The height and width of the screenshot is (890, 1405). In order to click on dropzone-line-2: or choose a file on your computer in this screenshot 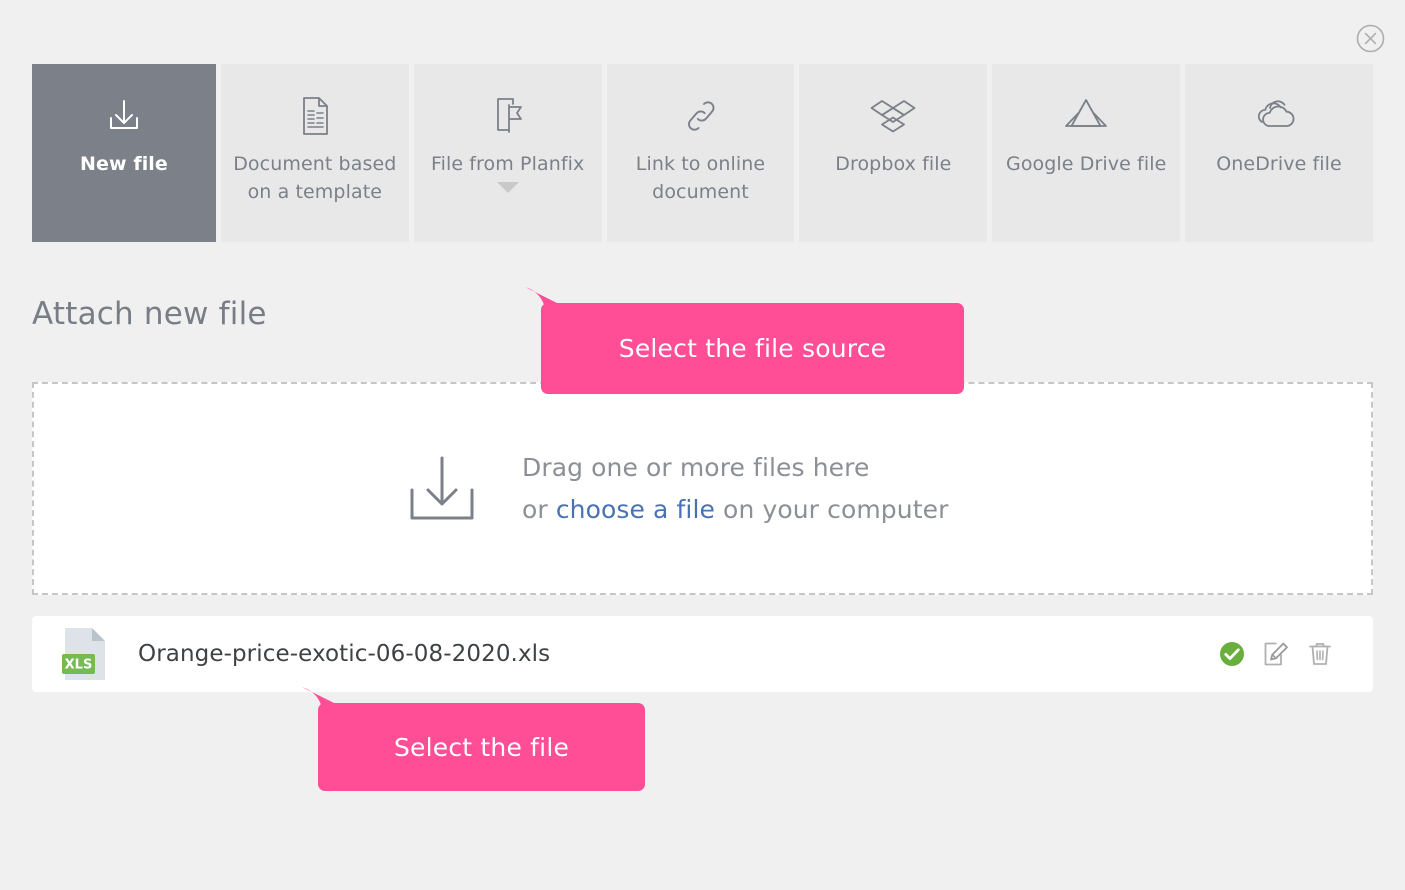, I will do `click(735, 510)`.